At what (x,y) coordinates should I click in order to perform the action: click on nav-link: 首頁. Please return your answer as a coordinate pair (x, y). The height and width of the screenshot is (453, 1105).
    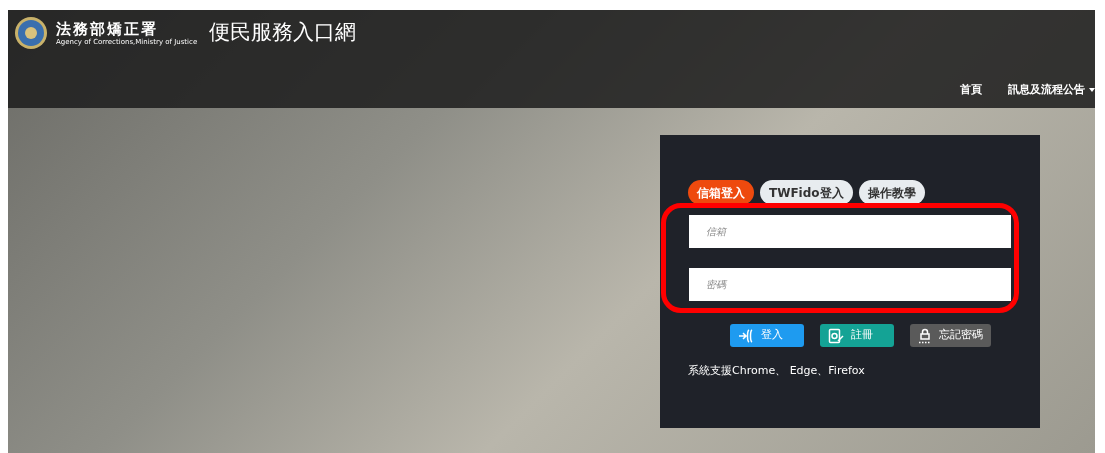
    Looking at the image, I should click on (971, 90).